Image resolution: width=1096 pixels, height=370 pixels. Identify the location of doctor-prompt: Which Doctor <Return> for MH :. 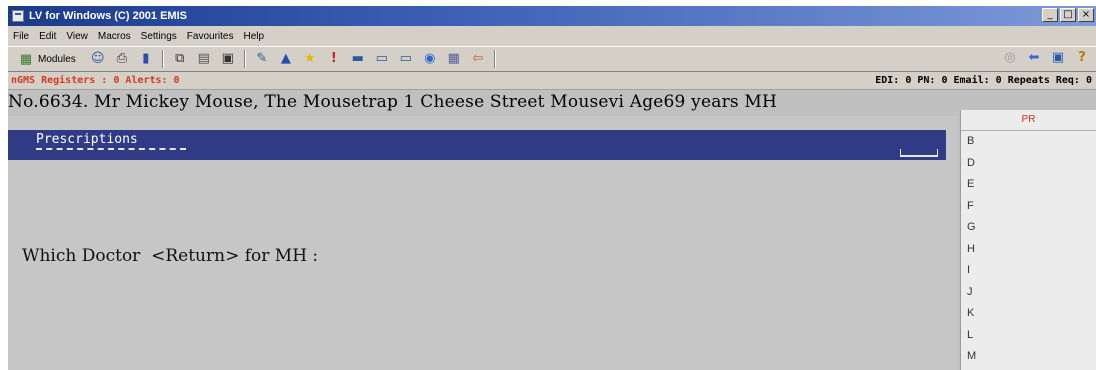
(170, 256).